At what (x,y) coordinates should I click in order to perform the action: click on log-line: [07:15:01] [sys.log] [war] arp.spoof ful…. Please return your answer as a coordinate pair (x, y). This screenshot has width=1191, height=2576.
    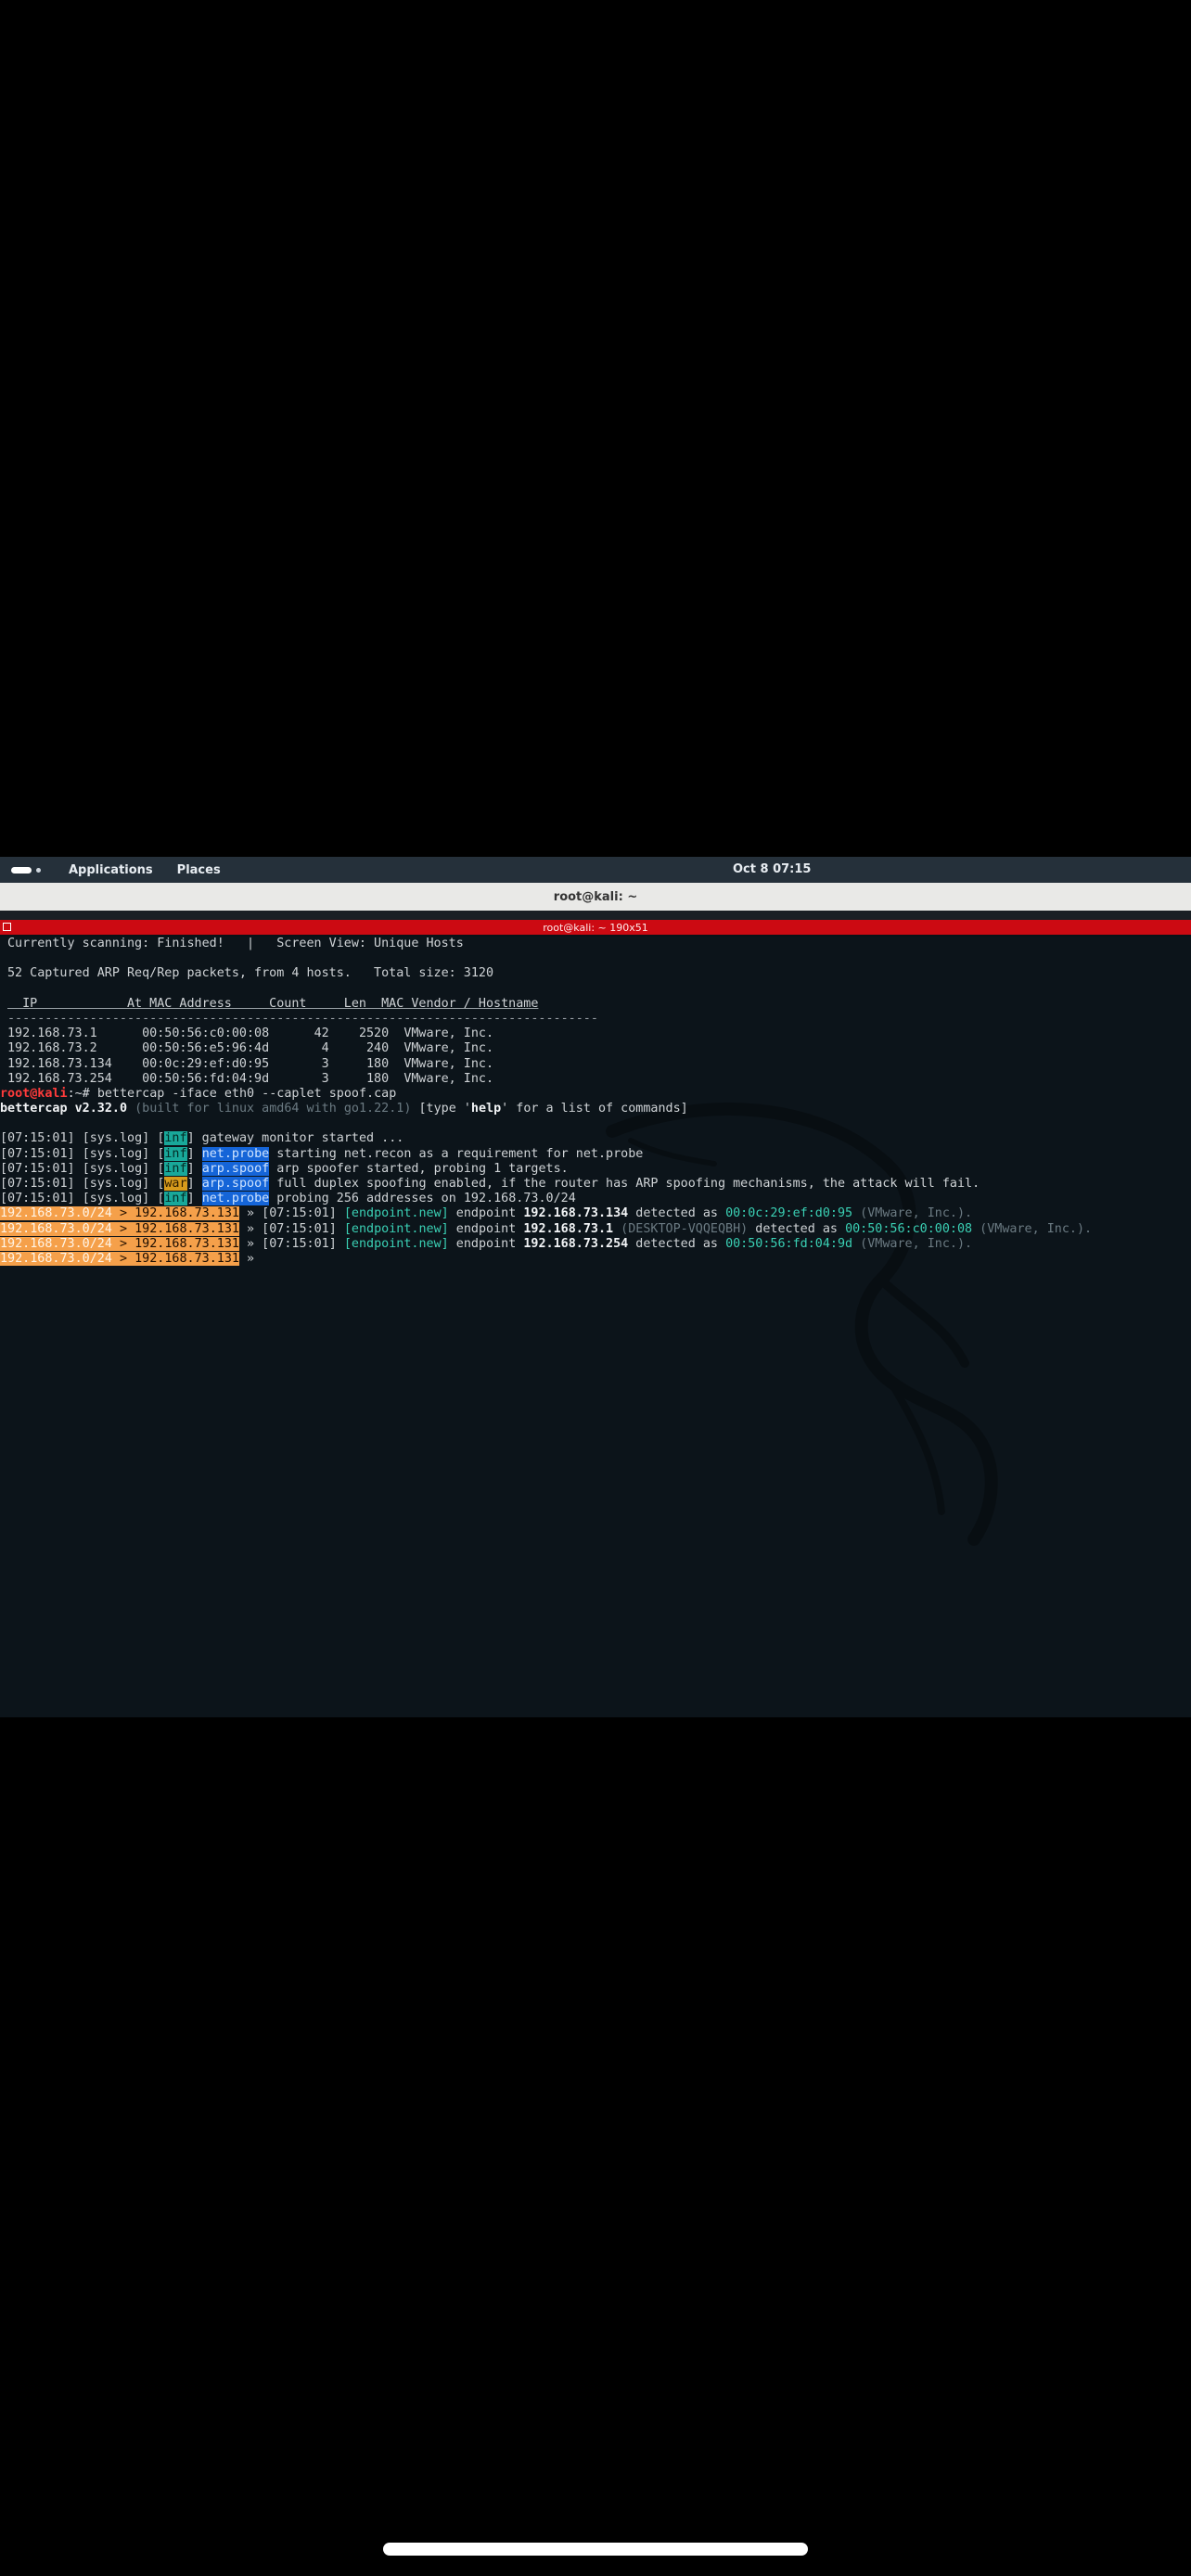
    Looking at the image, I should click on (490, 1184).